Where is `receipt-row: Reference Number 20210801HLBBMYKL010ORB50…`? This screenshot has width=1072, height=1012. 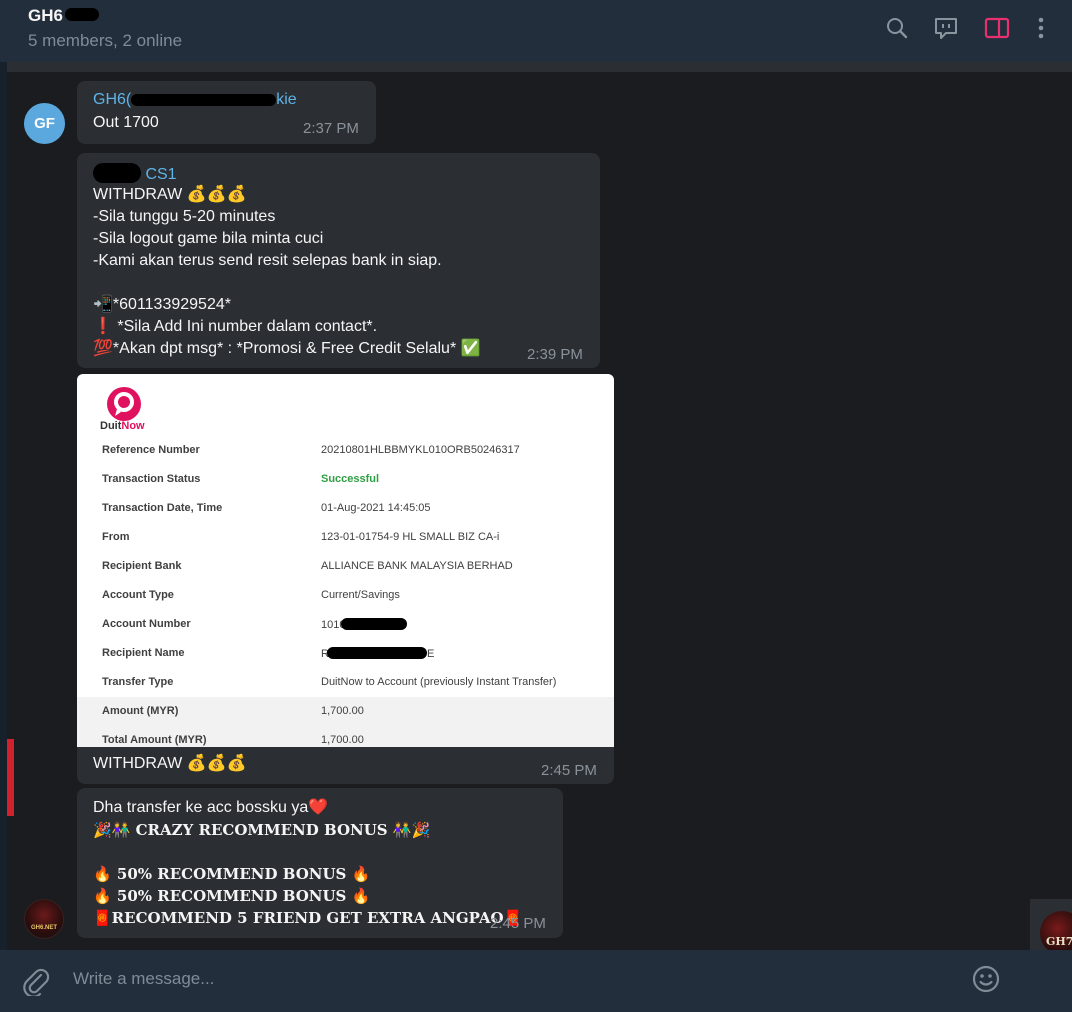
receipt-row: Reference Number 20210801HLBBMYKL010ORB50… is located at coordinates (311, 450).